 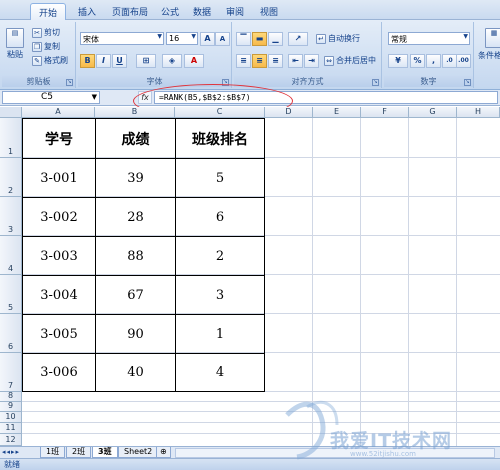 I want to click on tab-insert: 插入, so click(x=87, y=11).